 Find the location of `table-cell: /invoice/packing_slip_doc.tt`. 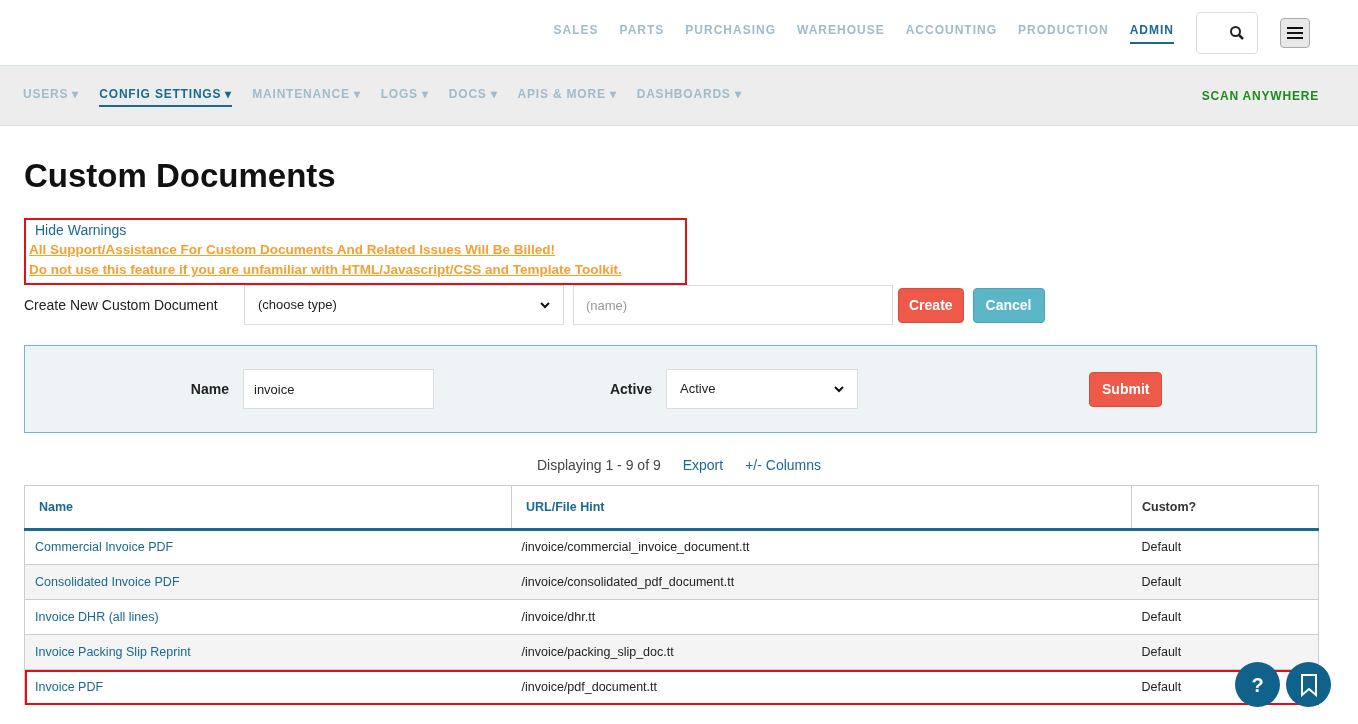

table-cell: /invoice/packing_slip_doc.tt is located at coordinates (821, 652).